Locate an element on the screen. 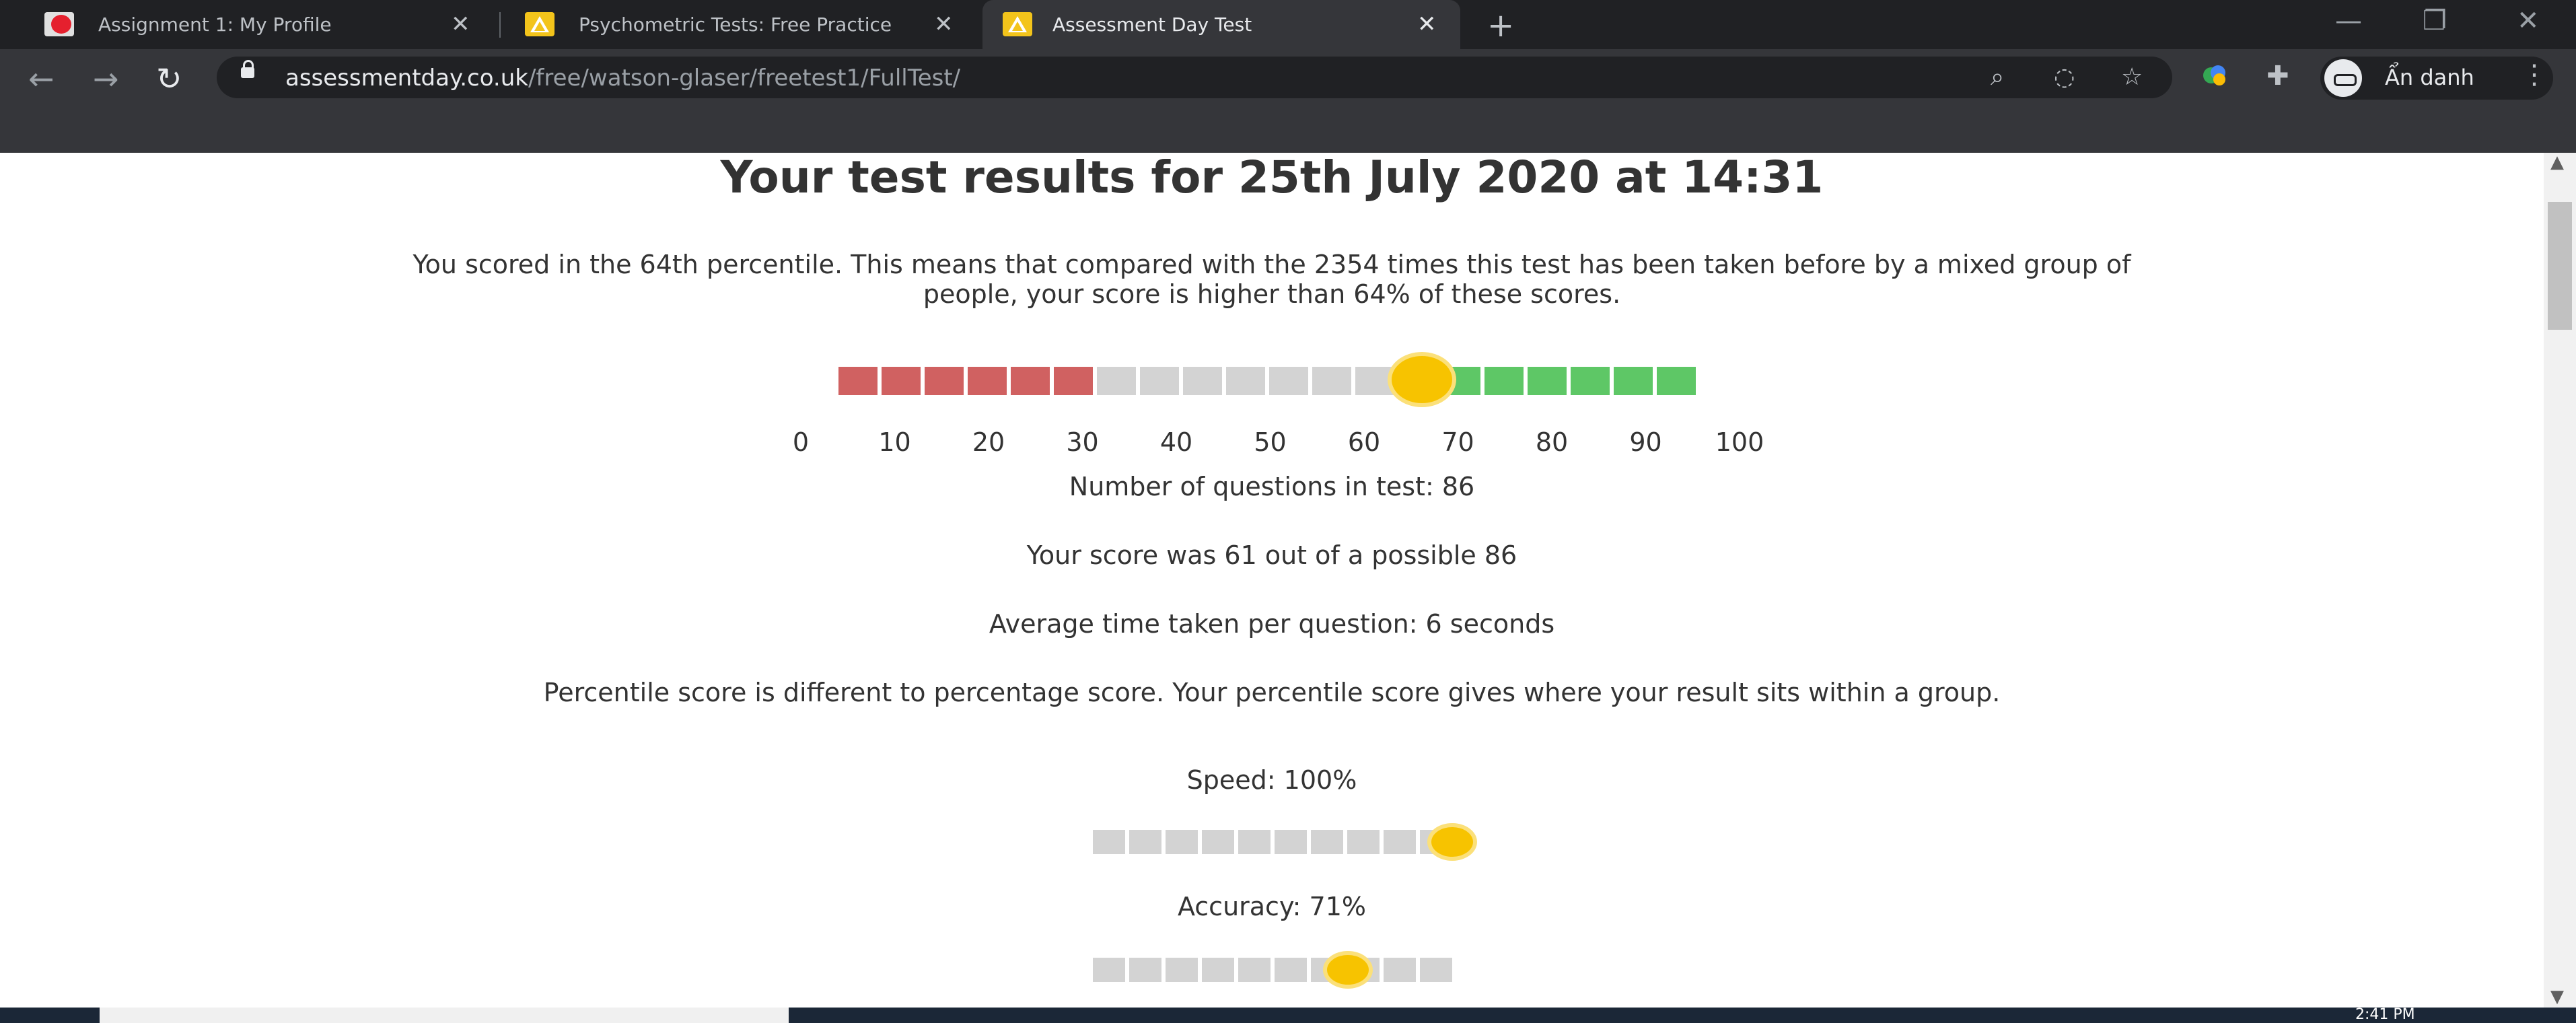  minimize-icon: — is located at coordinates (2348, 20).